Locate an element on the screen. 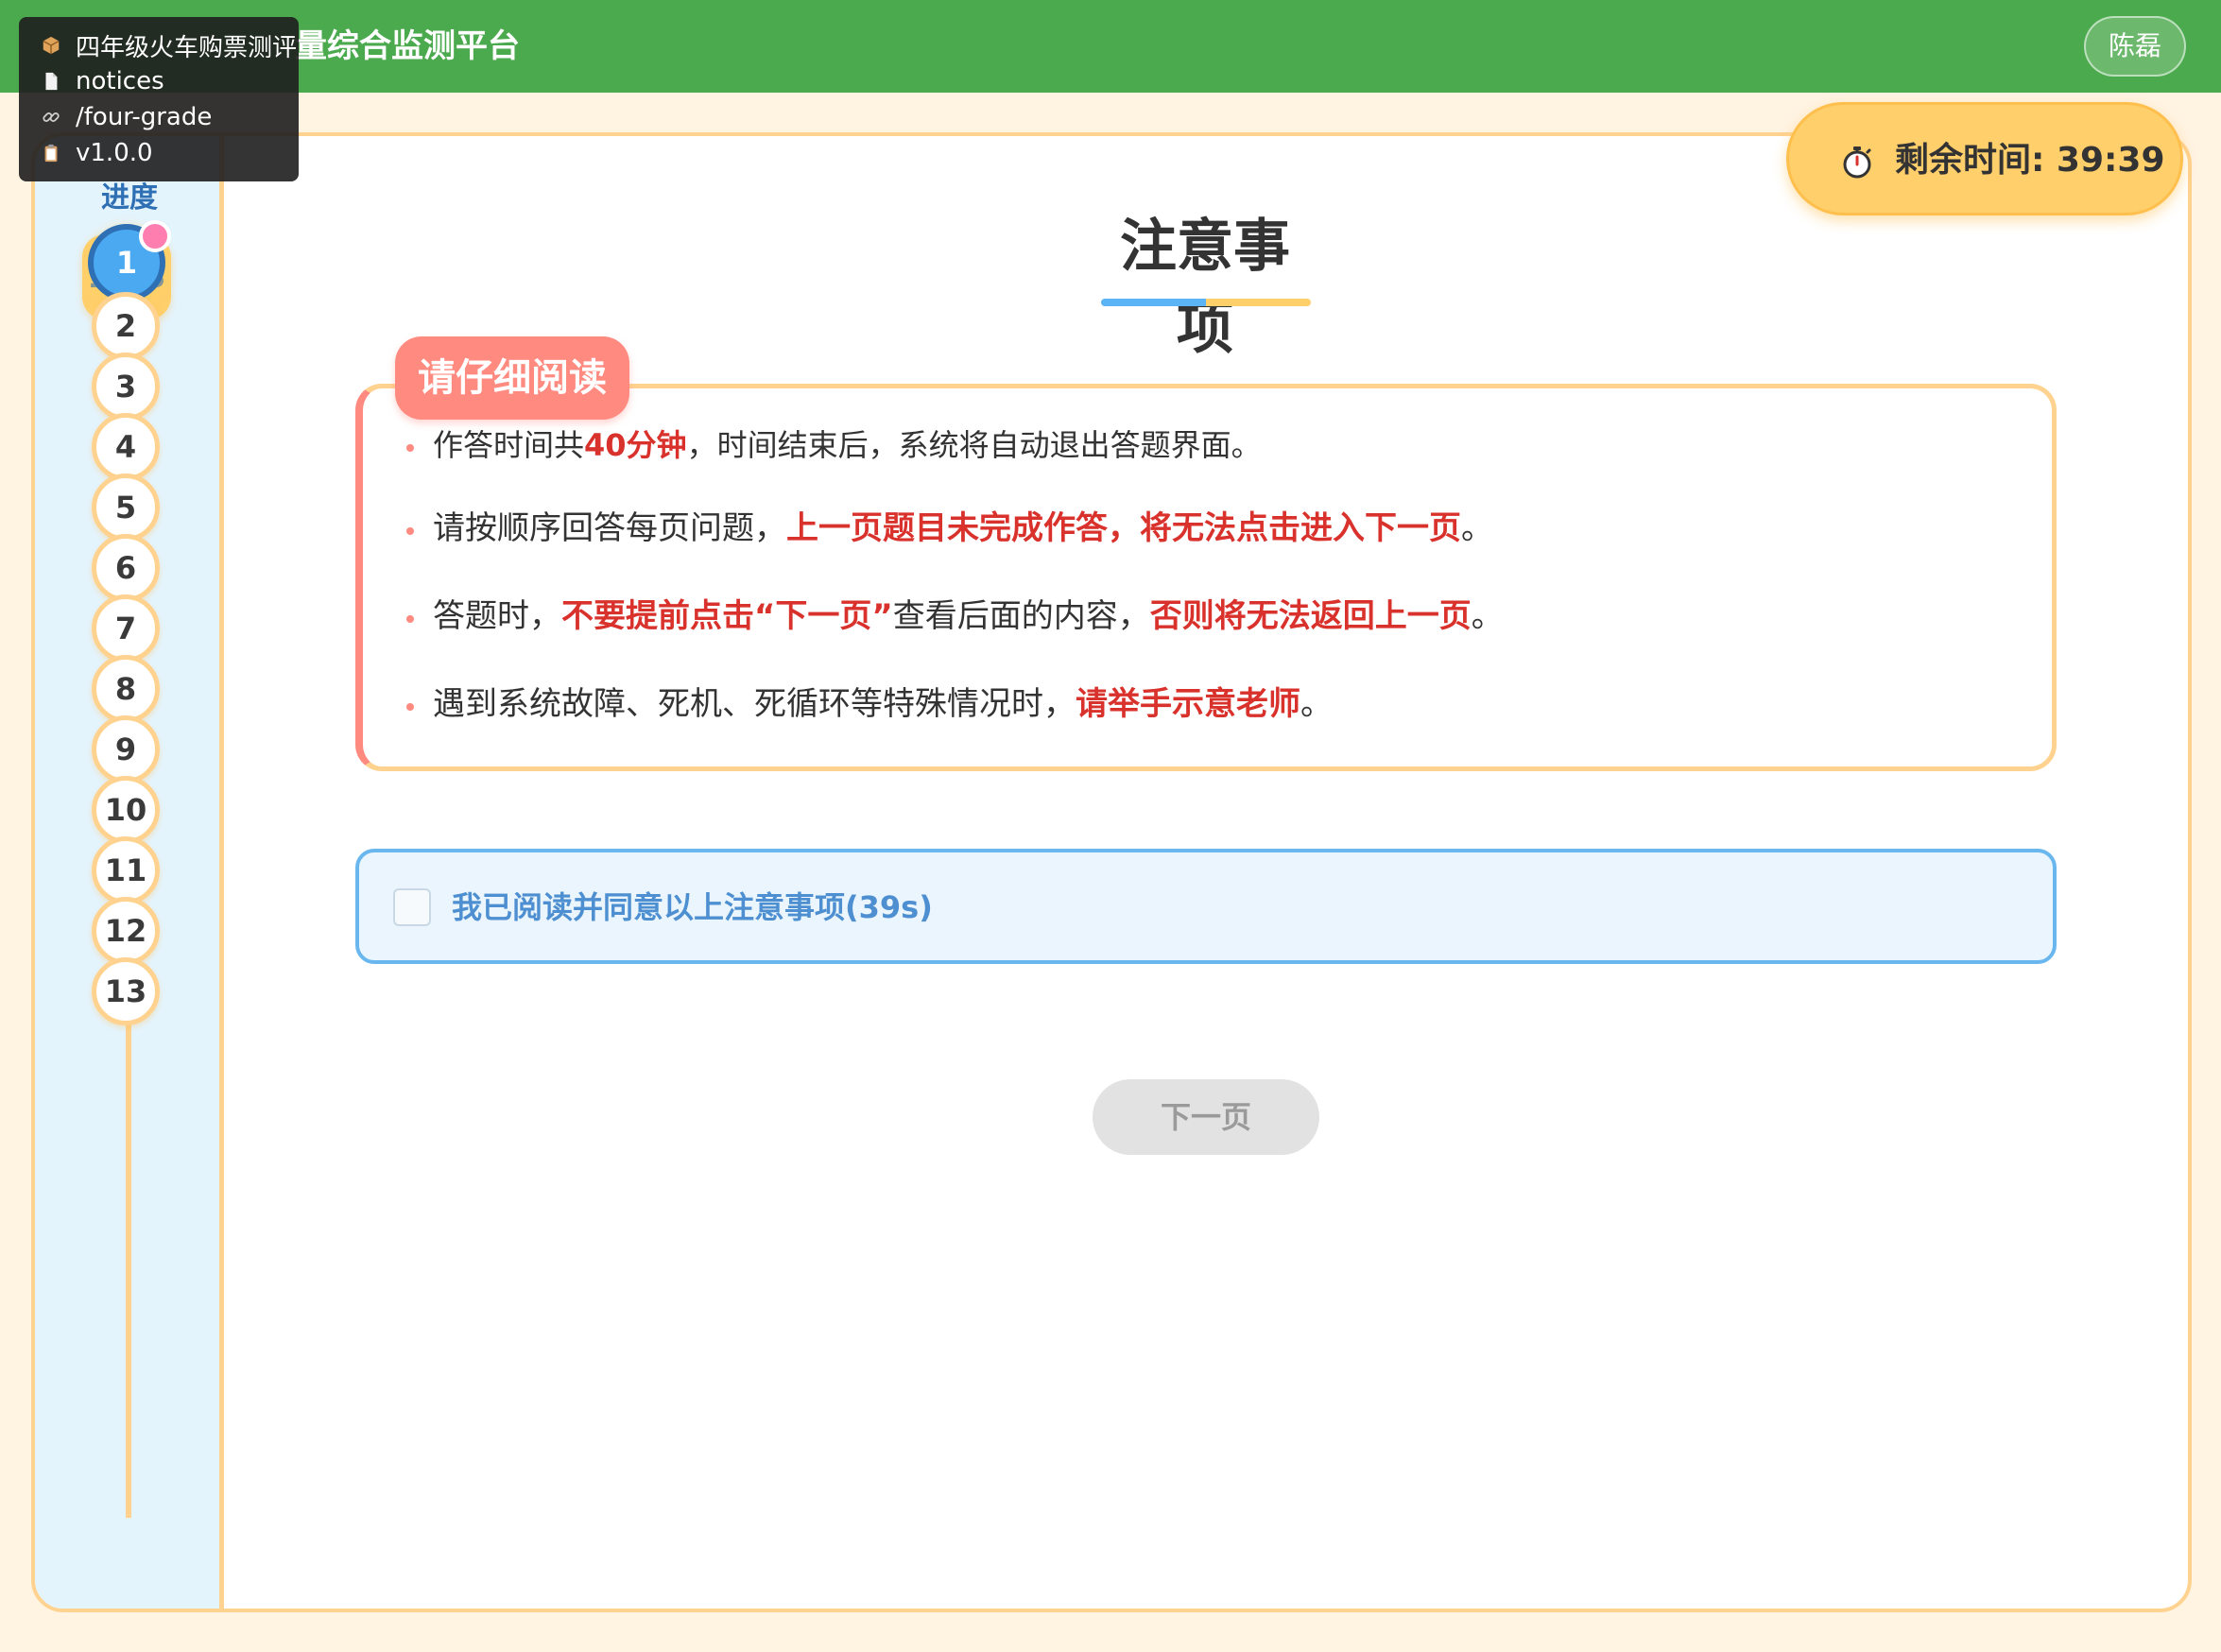 This screenshot has height=1652, width=2221. dev-version: v1.0.0 is located at coordinates (114, 153).